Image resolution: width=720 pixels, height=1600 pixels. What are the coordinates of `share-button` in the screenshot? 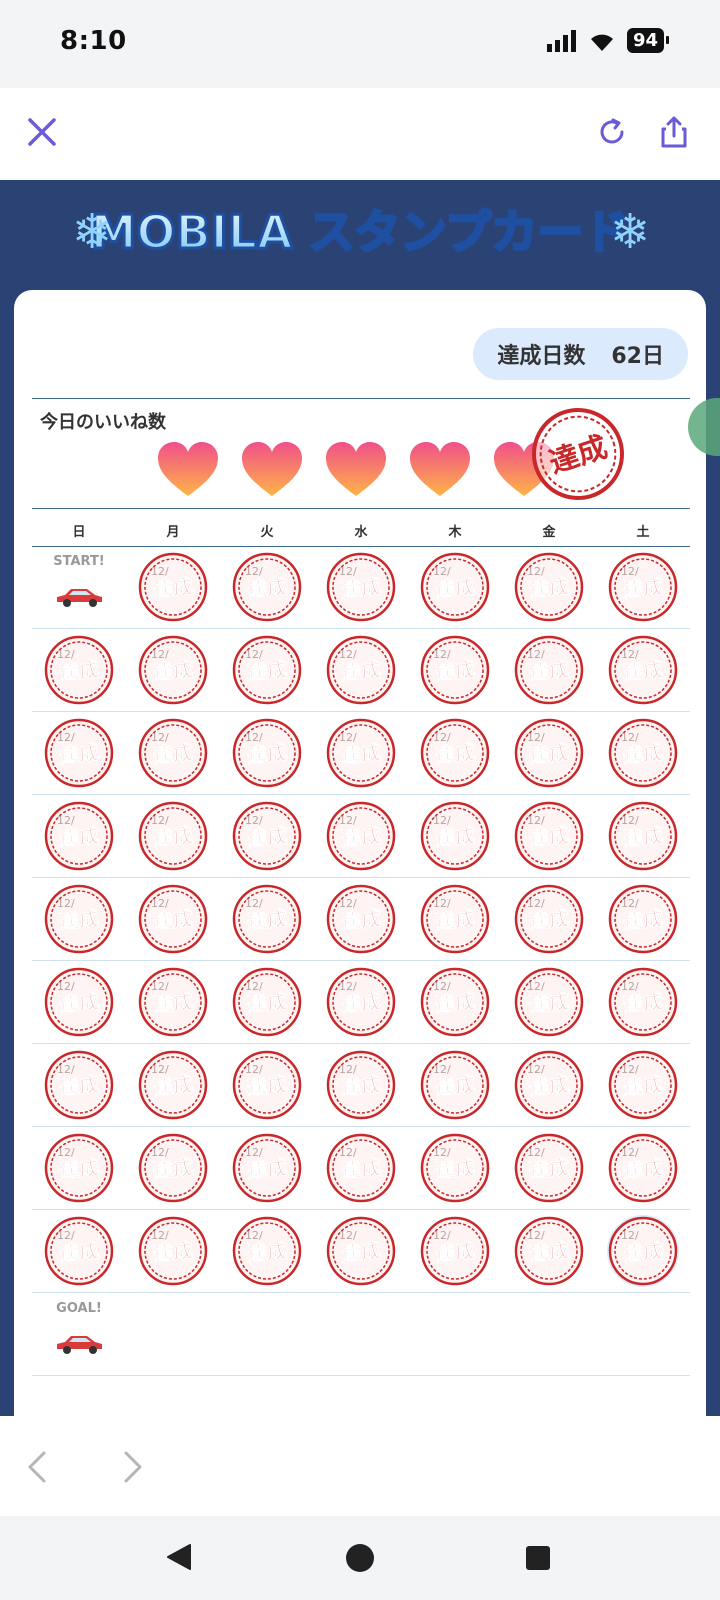 It's located at (674, 132).